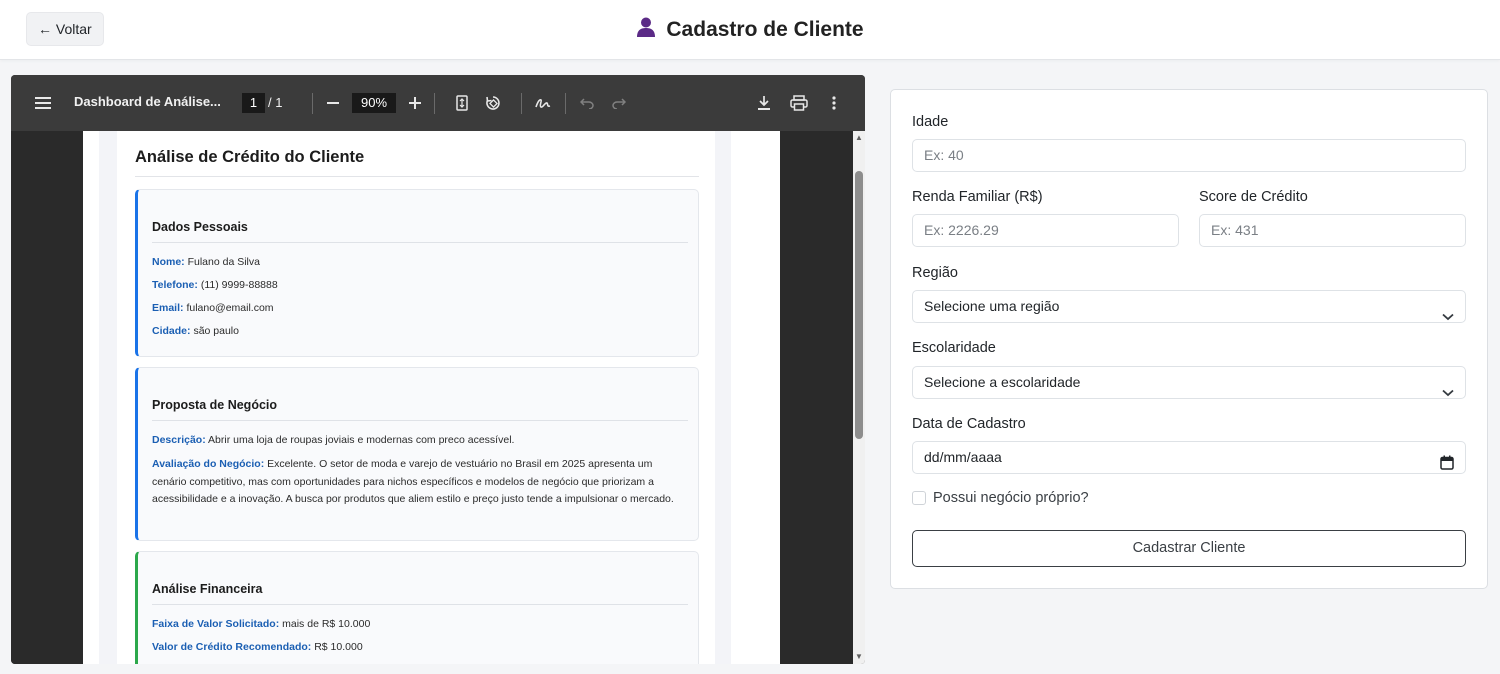 Image resolution: width=1500 pixels, height=674 pixels. Describe the element at coordinates (493, 103) in the screenshot. I see `rotate-icon` at that location.